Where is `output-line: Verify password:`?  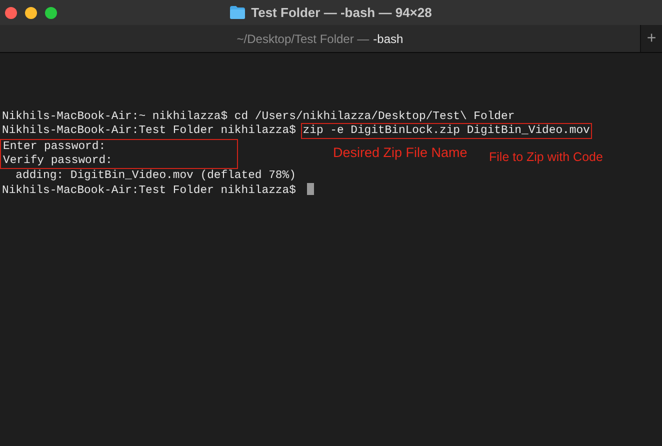
output-line: Verify password: is located at coordinates (58, 161).